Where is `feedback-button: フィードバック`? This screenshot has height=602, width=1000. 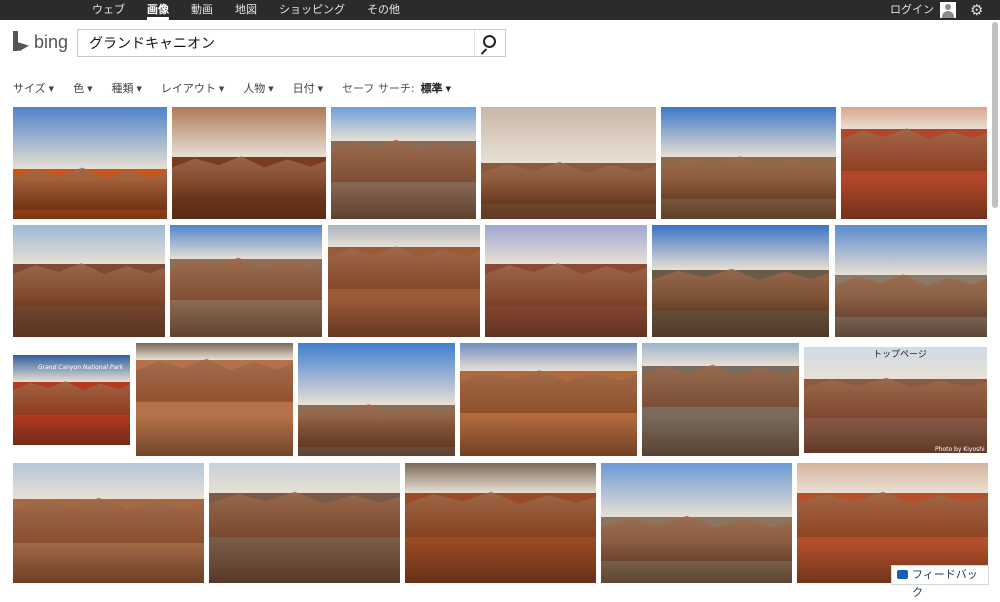
feedback-button: フィードバック is located at coordinates (940, 582).